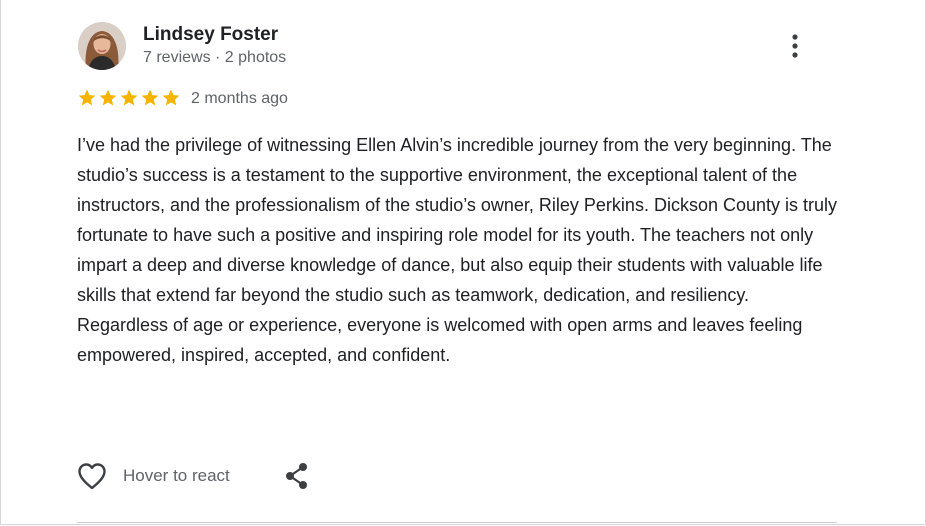 This screenshot has width=926, height=526. What do you see at coordinates (92, 476) in the screenshot?
I see `heart-outline-icon` at bounding box center [92, 476].